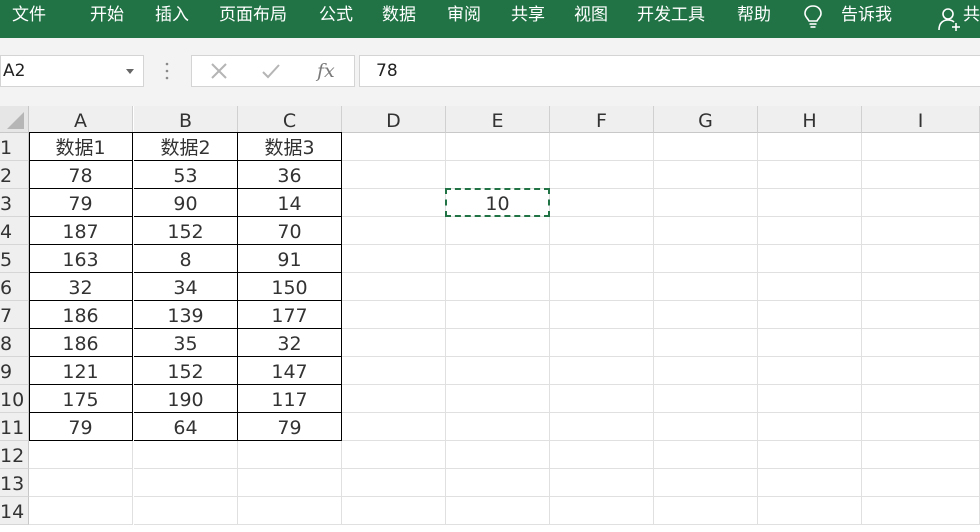 Image resolution: width=980 pixels, height=532 pixels. Describe the element at coordinates (921, 119) in the screenshot. I see `column-header-i: I` at that location.